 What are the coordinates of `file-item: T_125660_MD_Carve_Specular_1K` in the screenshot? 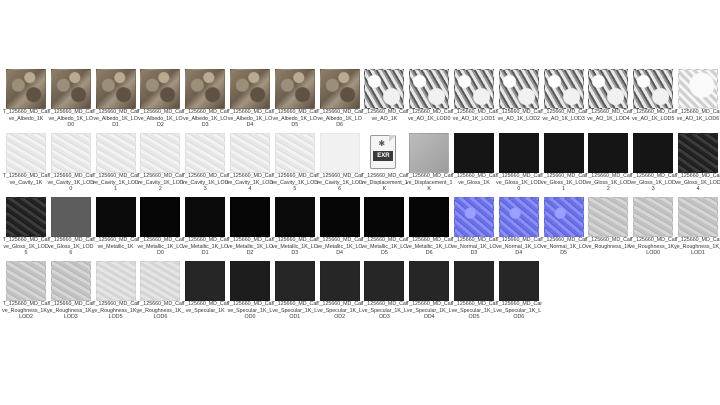 It's located at (205, 291).